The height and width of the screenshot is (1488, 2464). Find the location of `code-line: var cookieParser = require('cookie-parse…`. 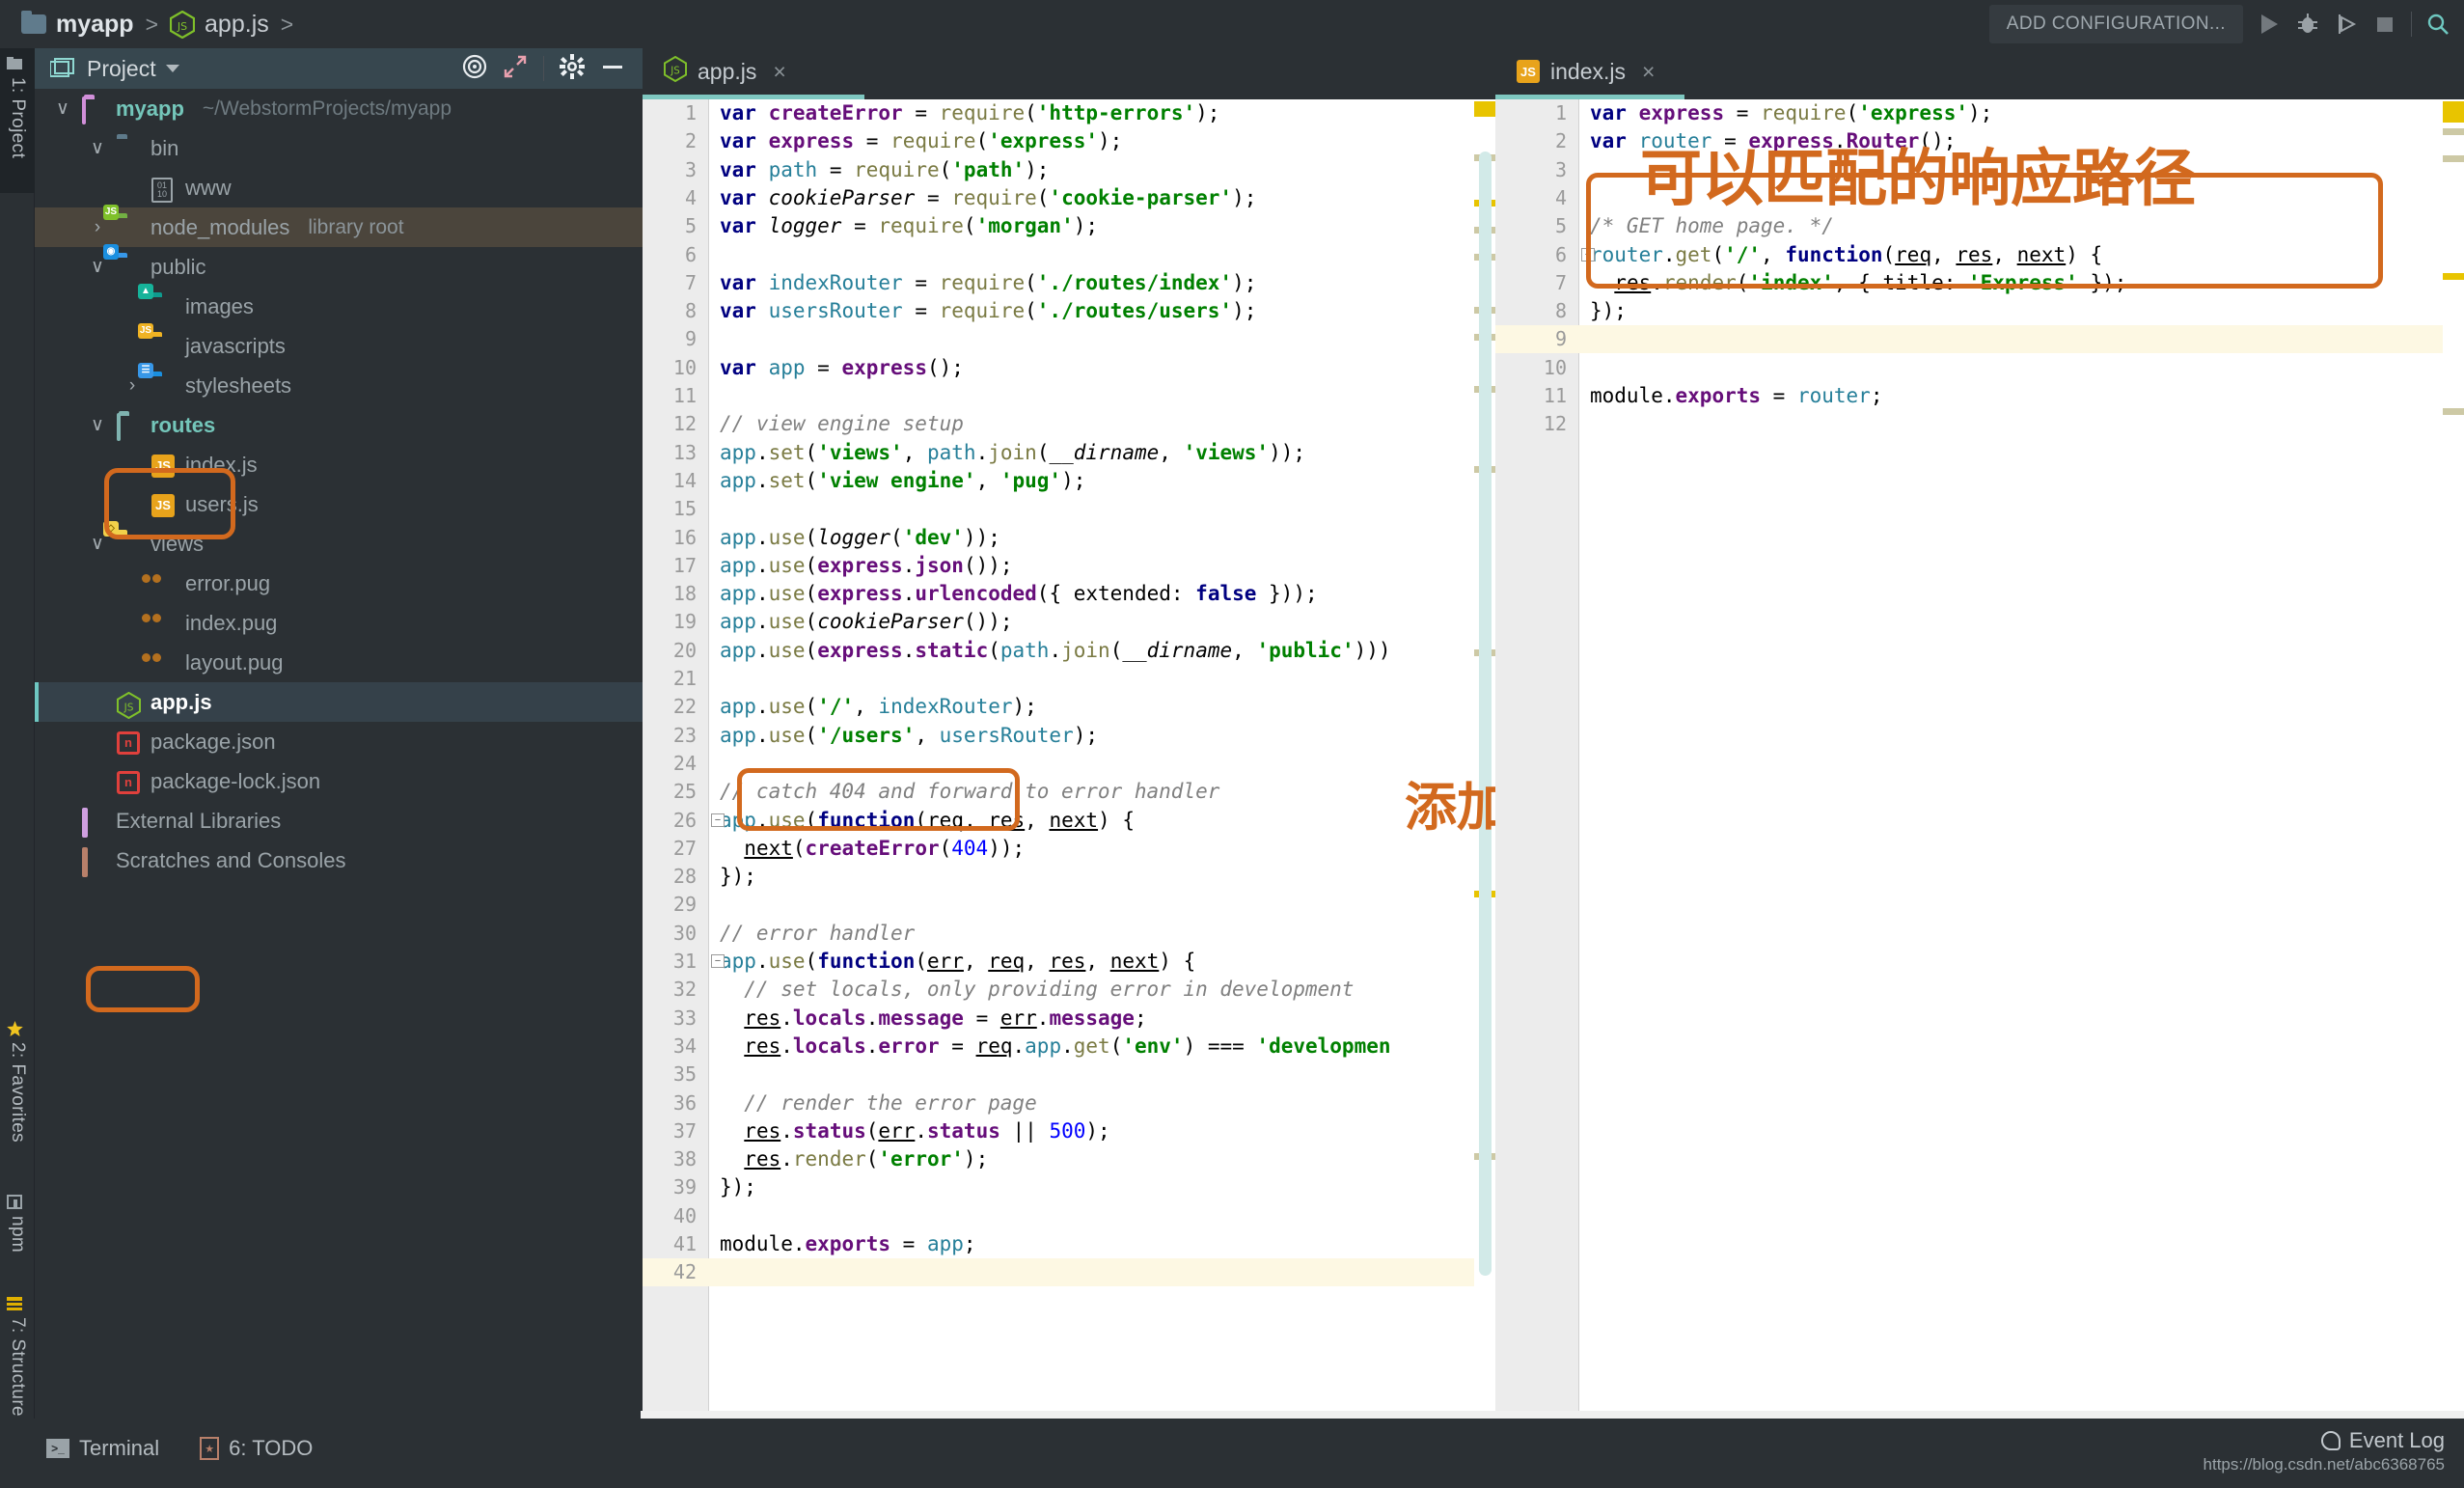

code-line: var cookieParser = require('cookie-parse… is located at coordinates (988, 198).